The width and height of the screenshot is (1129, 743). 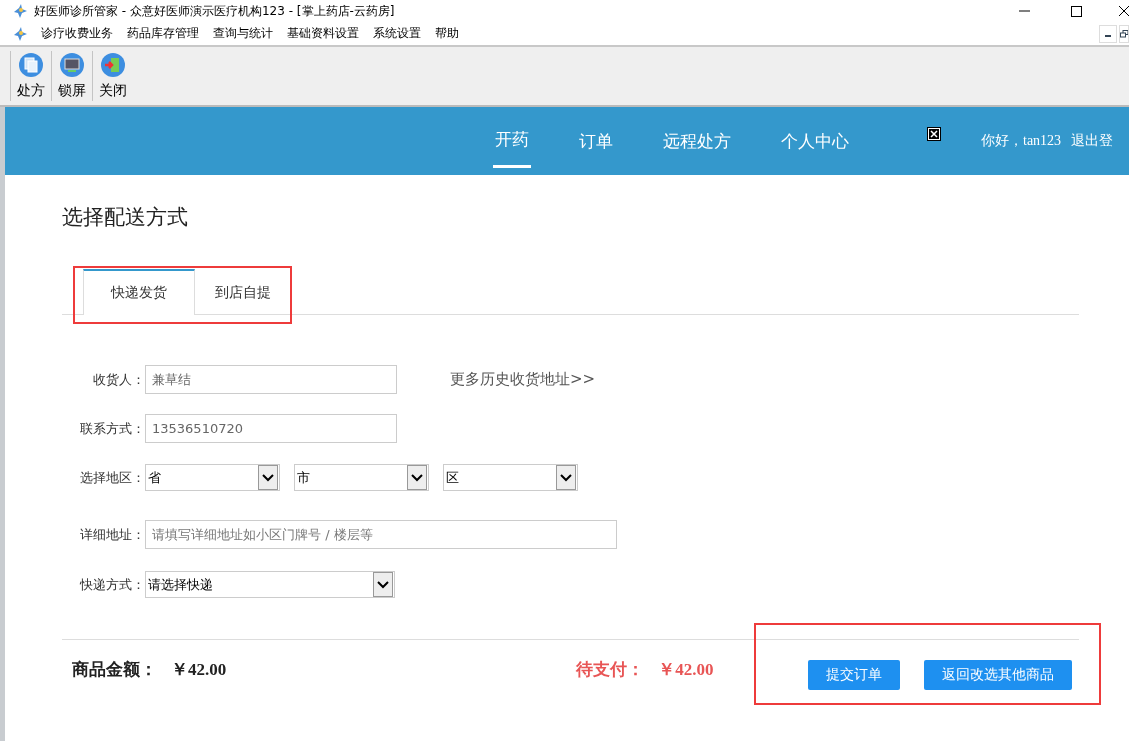 I want to click on field-label: 联系方式：, so click(x=112, y=428).